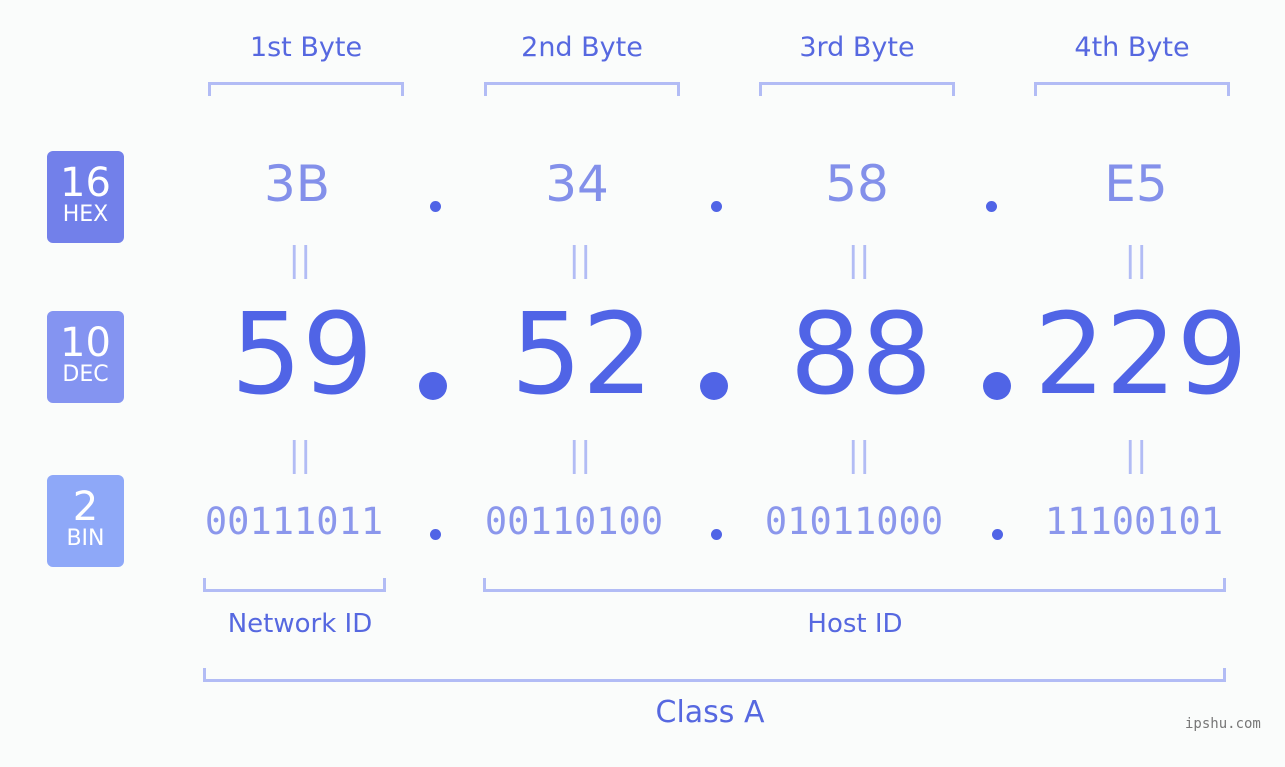 The width and height of the screenshot is (1285, 767). I want to click on byte-1-label: 1st Byte, so click(306, 47).